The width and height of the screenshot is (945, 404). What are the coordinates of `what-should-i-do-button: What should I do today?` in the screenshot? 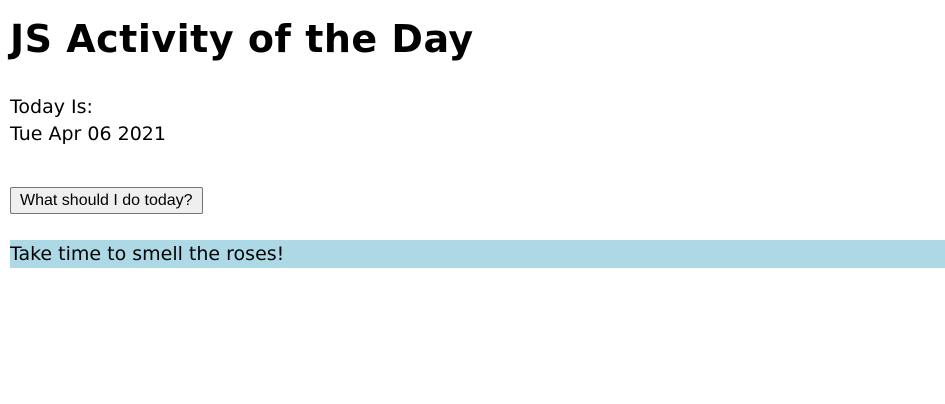 It's located at (106, 200).